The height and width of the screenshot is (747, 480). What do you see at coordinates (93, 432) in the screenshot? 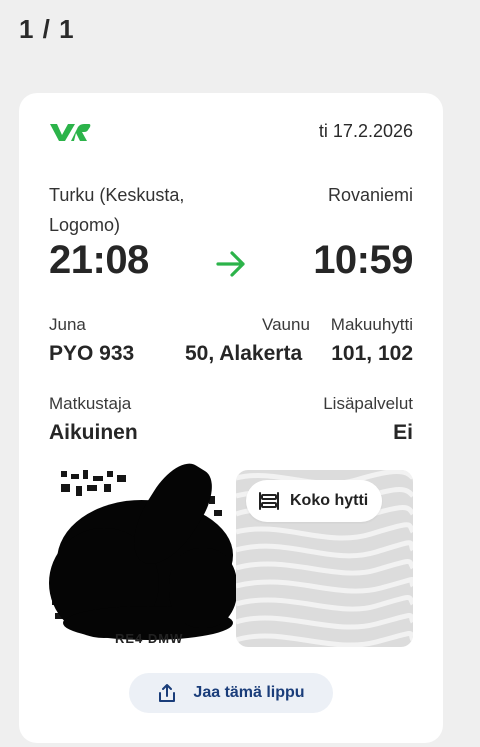
I see `passenger-type: Aikuinen` at bounding box center [93, 432].